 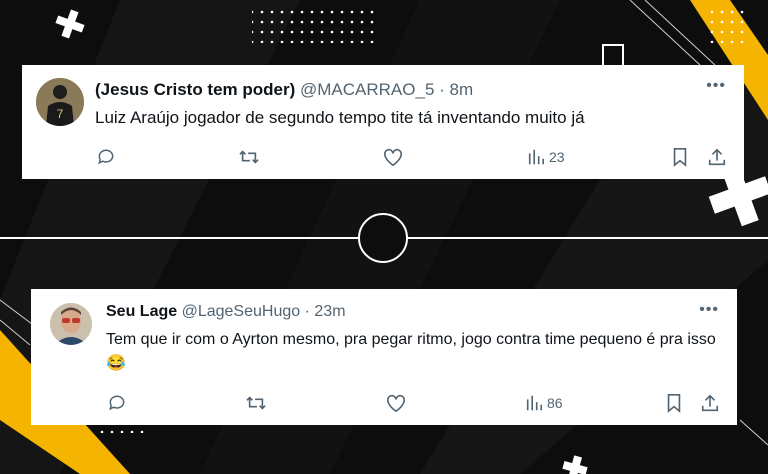 I want to click on timestamp: 23m, so click(x=329, y=311).